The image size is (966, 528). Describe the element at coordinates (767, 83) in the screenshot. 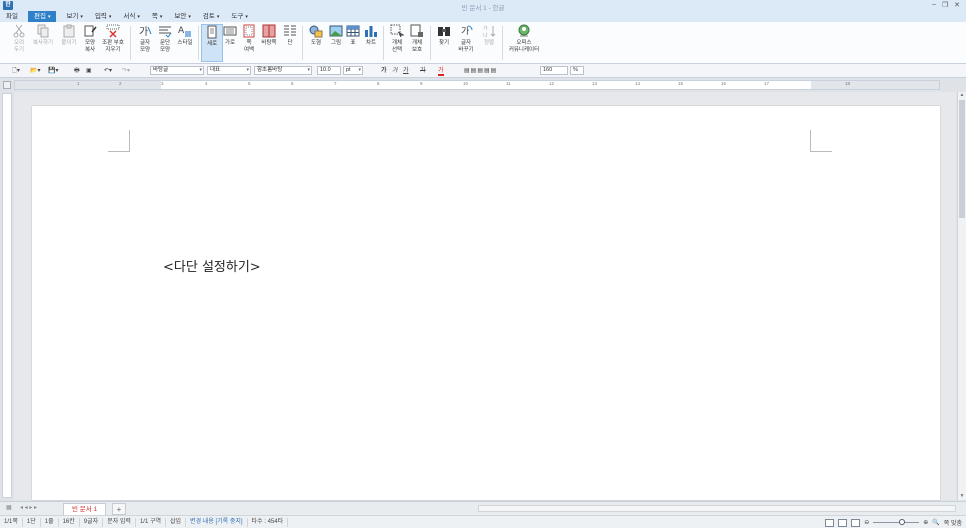

I see `ruler-number: 17` at that location.